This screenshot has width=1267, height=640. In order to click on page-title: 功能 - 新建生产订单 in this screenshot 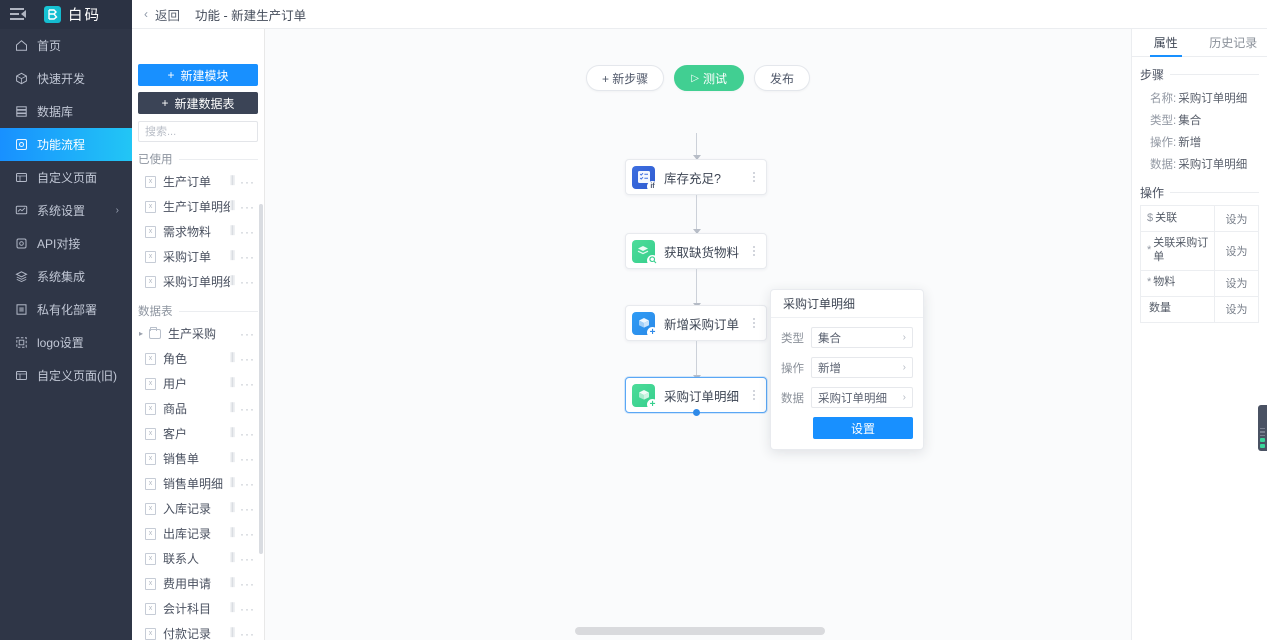, I will do `click(251, 15)`.